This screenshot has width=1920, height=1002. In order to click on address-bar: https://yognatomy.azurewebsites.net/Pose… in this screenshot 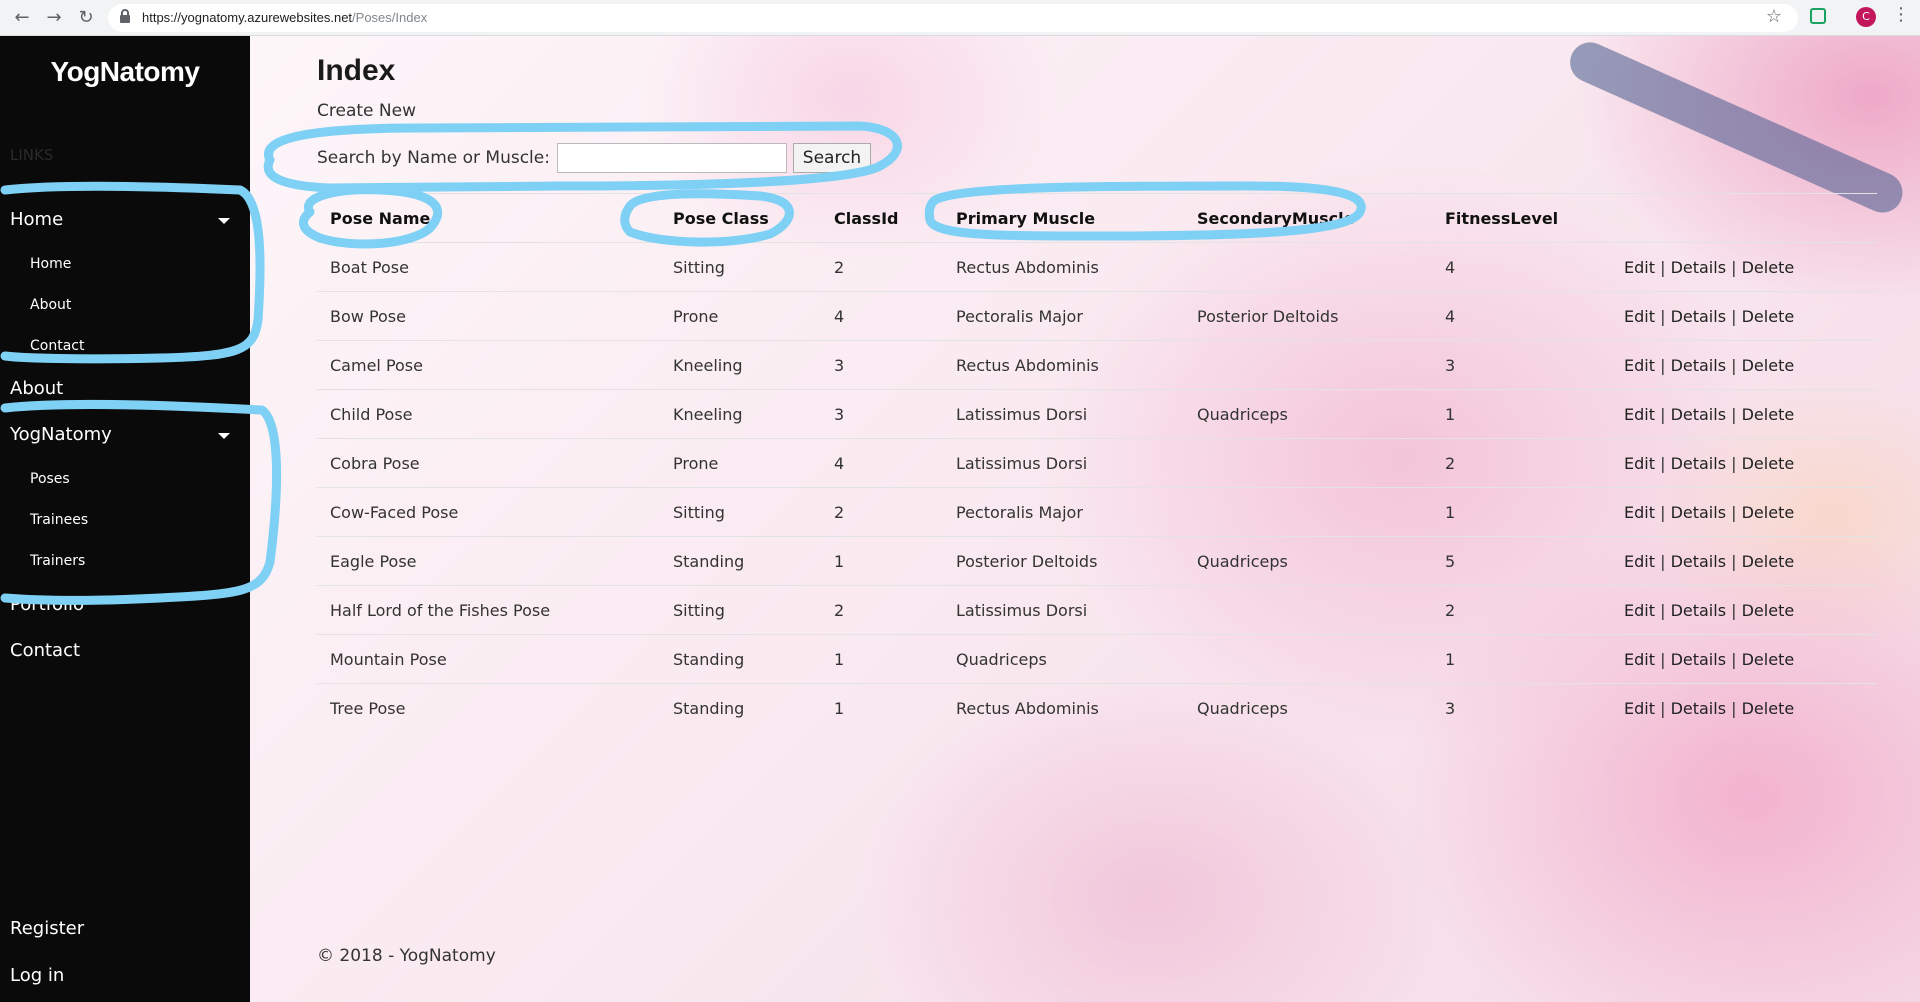, I will do `click(953, 18)`.